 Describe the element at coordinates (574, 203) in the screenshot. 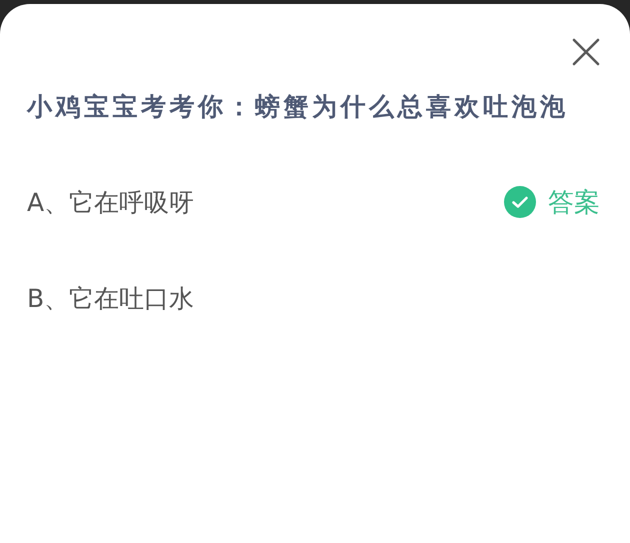

I see `answer-label: 答案` at that location.